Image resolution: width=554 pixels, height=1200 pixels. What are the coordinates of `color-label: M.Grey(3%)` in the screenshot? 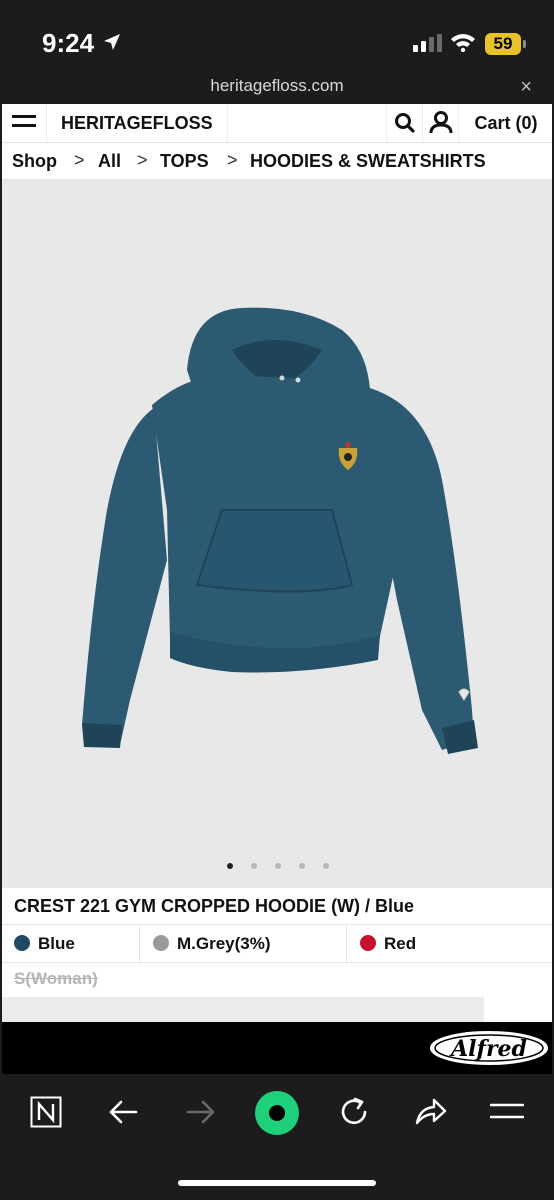 It's located at (224, 943).